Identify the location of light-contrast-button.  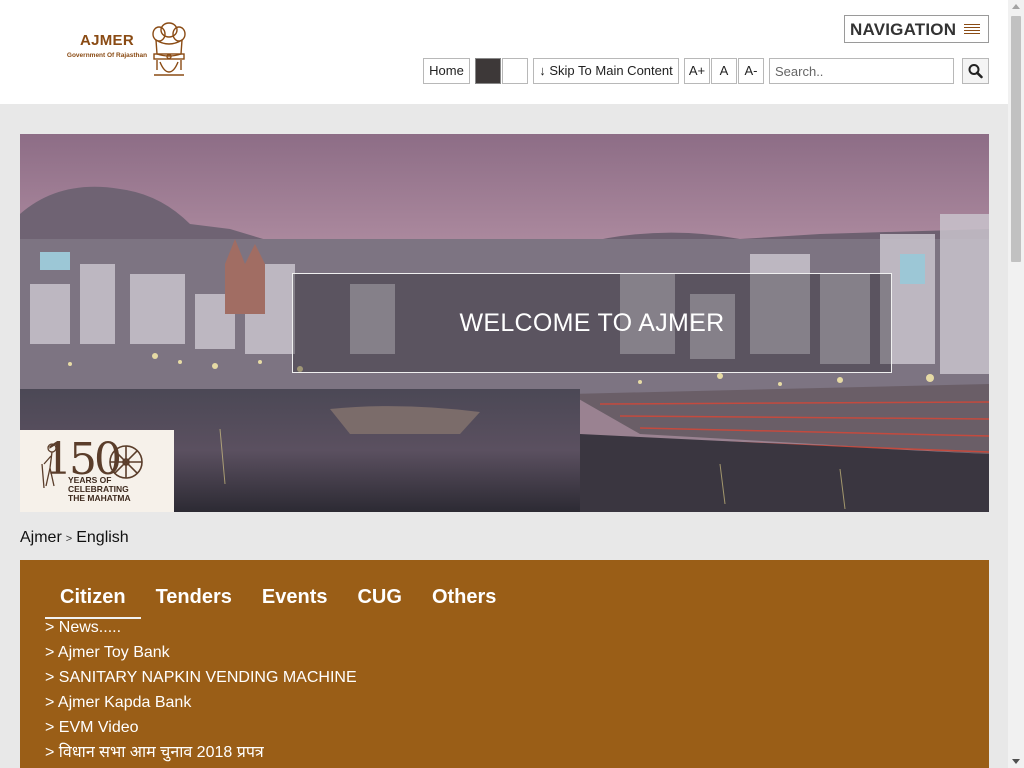
(515, 71).